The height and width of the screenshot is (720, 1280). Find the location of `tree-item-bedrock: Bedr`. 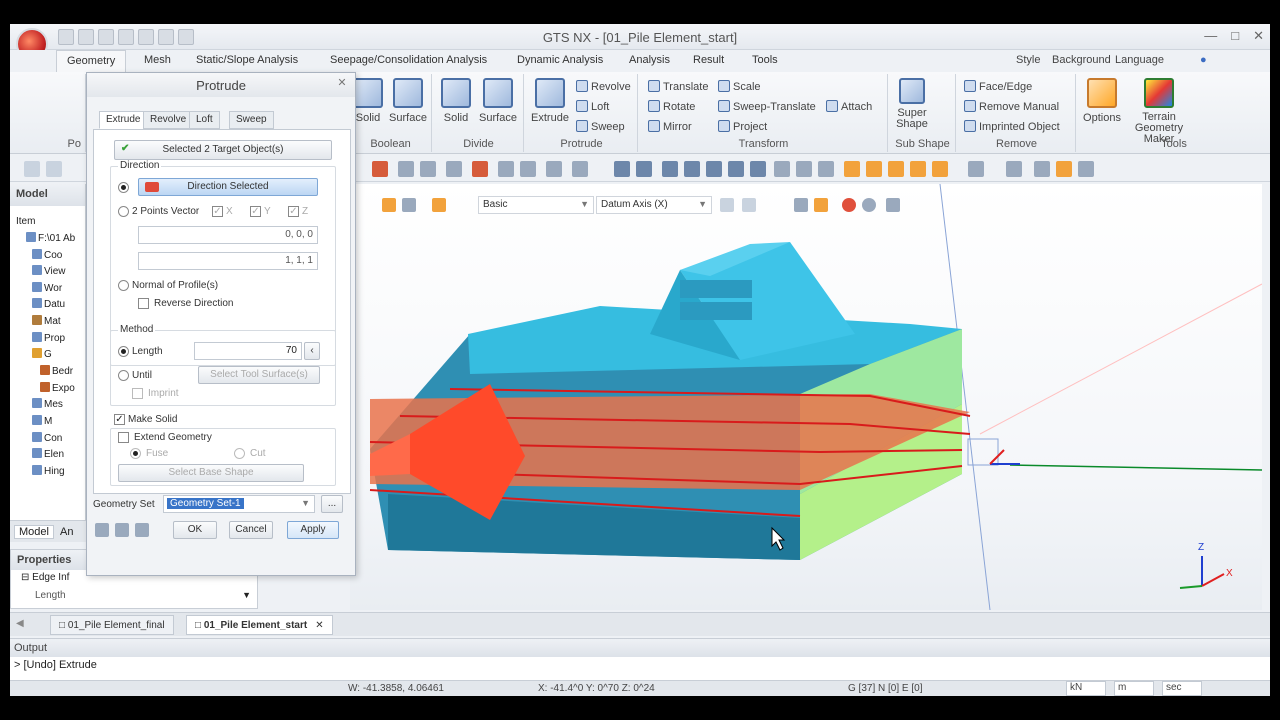

tree-item-bedrock: Bedr is located at coordinates (56, 371).